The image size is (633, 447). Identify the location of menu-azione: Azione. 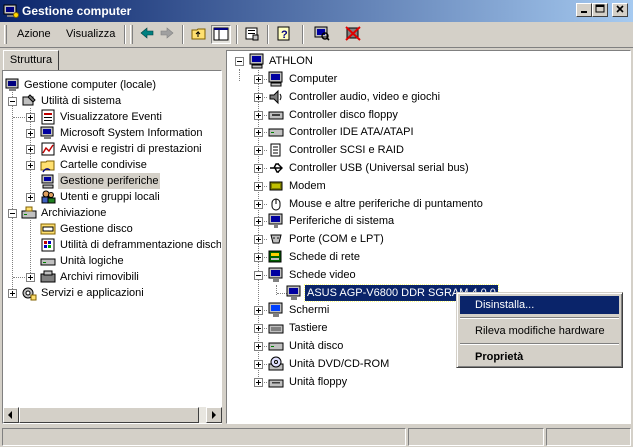
(34, 34).